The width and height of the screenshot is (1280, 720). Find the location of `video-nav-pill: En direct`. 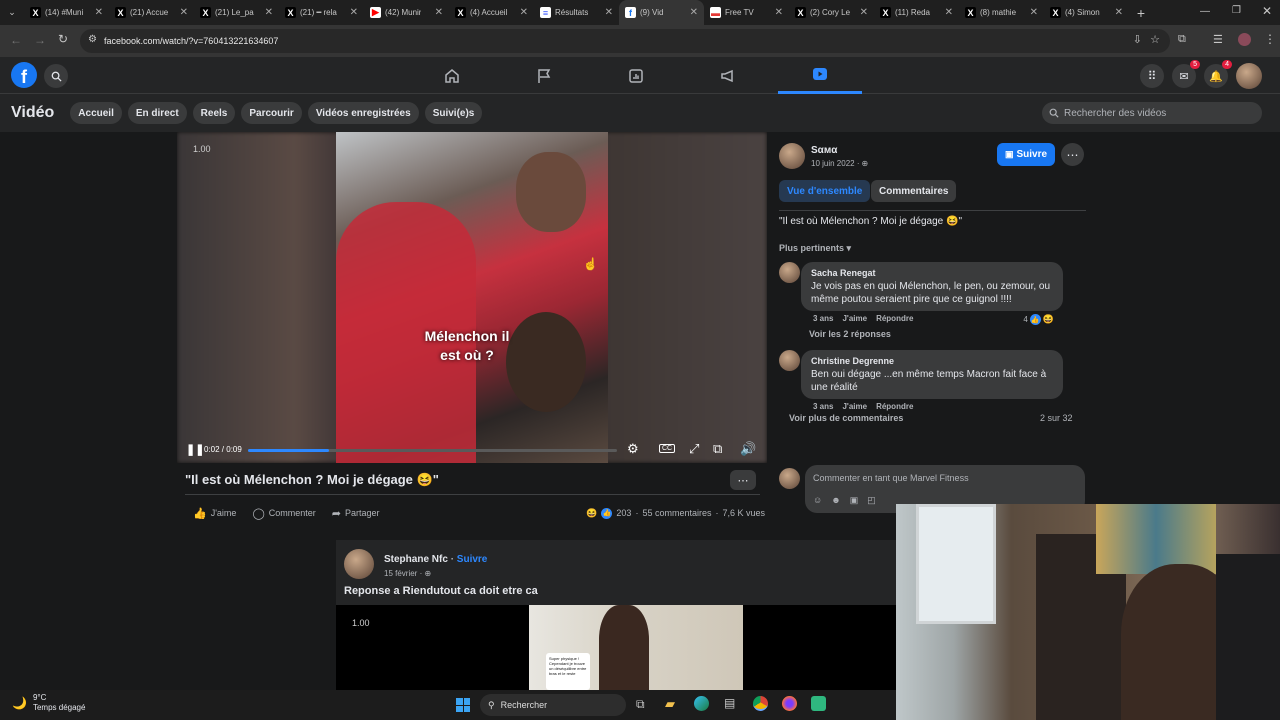

video-nav-pill: En direct is located at coordinates (157, 113).